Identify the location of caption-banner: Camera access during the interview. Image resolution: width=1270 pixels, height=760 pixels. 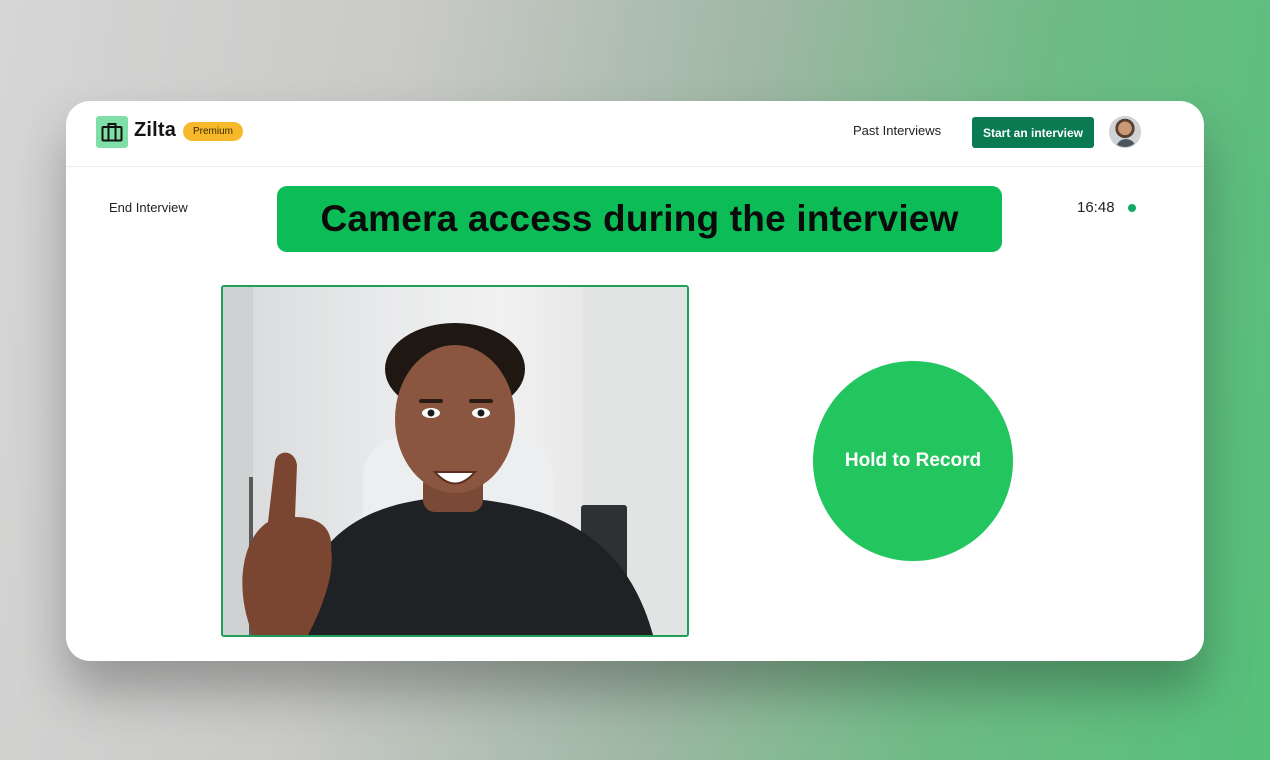
(639, 219).